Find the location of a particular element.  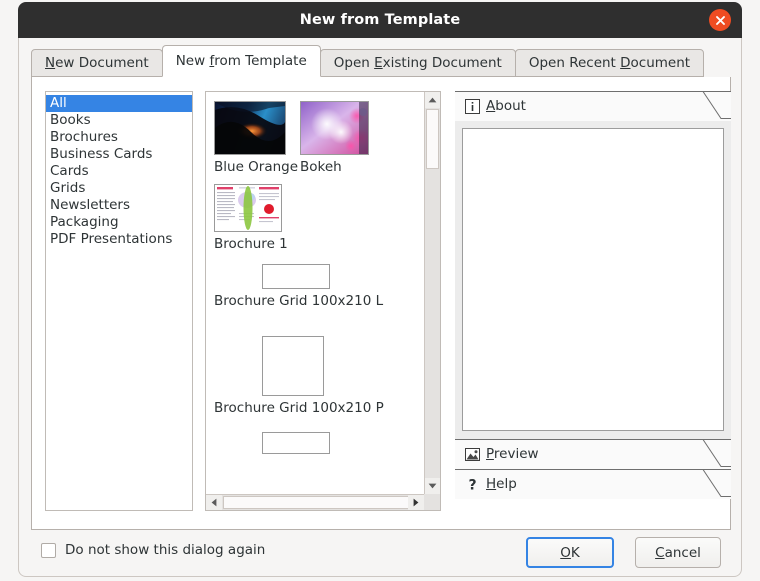

ok-button-label: OK is located at coordinates (570, 552).